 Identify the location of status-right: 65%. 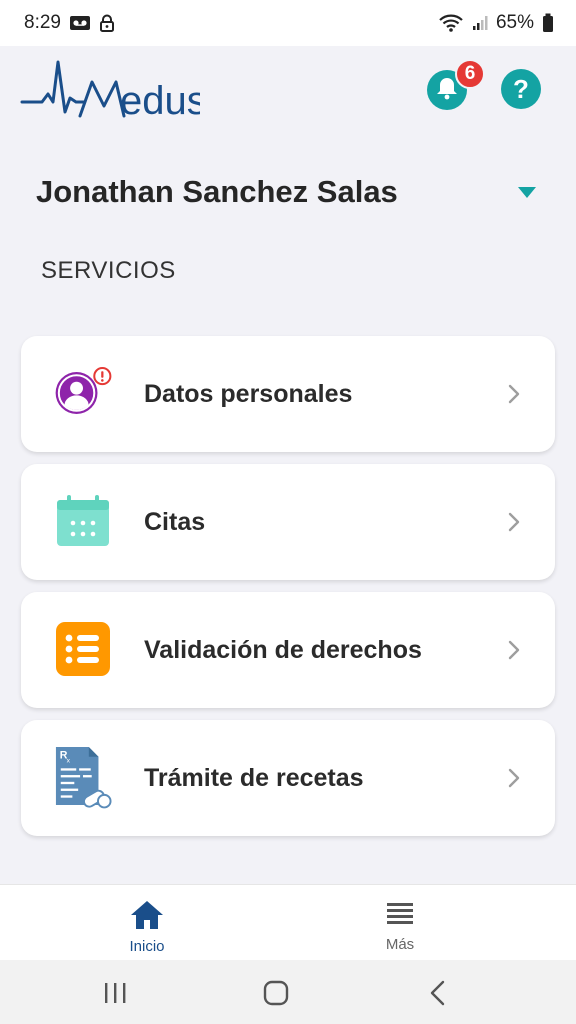
(496, 23).